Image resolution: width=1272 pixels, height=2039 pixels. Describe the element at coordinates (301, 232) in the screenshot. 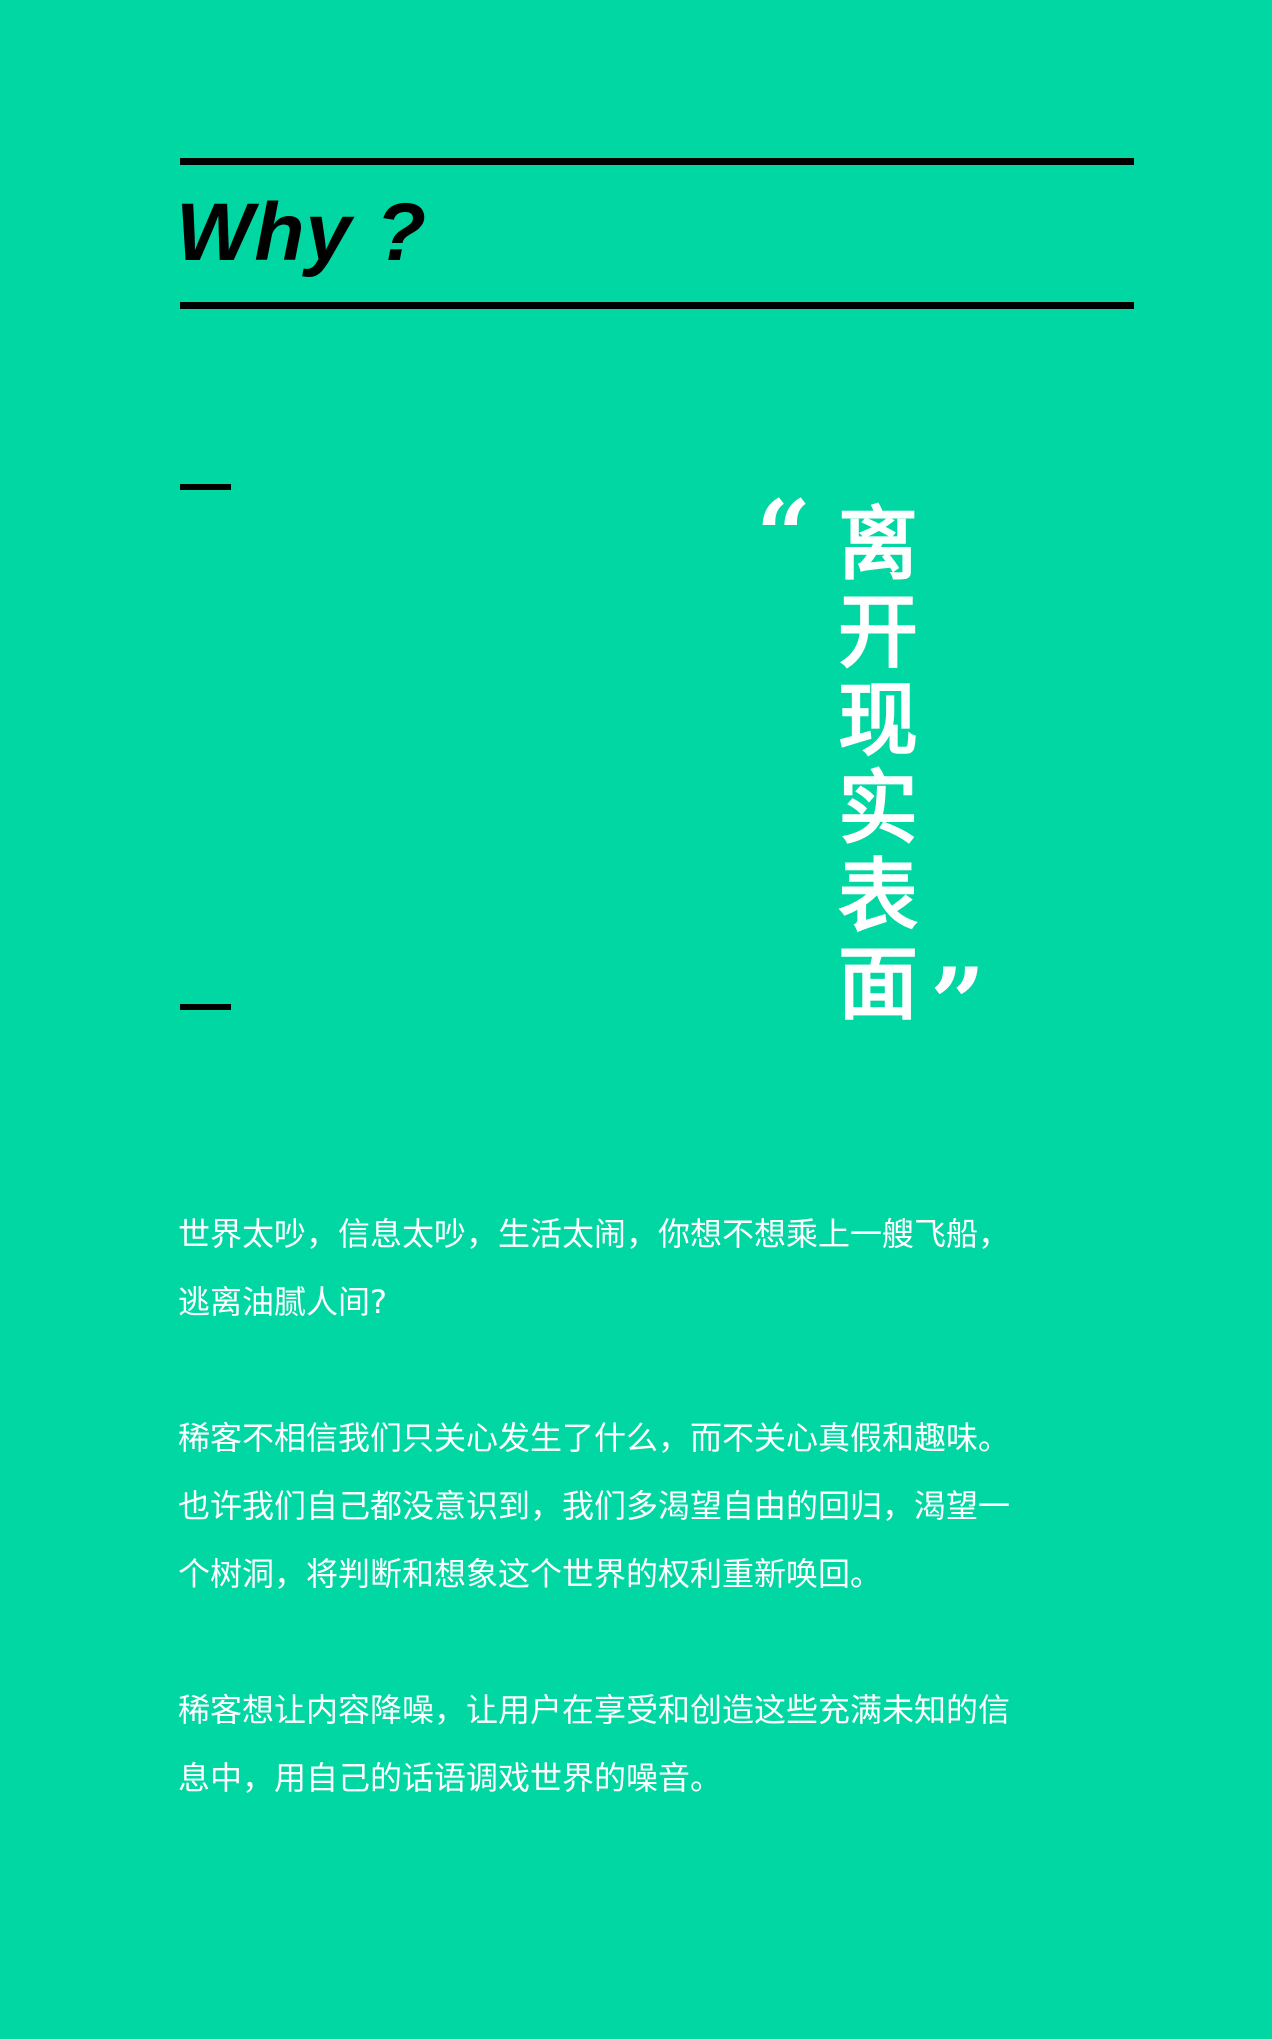

I see `page-title: Why ?` at that location.